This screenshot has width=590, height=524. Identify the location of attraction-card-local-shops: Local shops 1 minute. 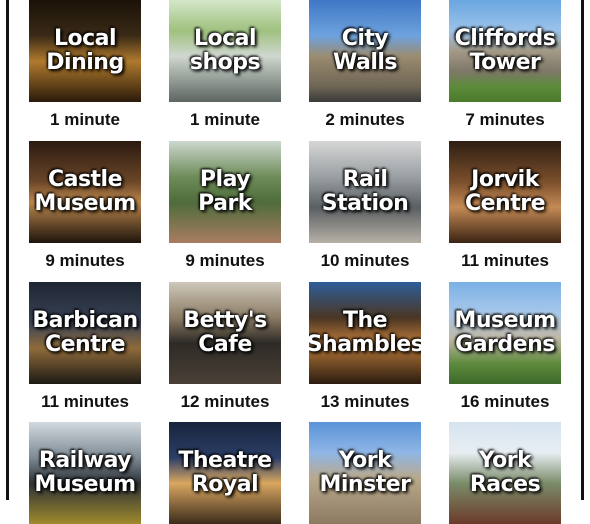
(225, 65).